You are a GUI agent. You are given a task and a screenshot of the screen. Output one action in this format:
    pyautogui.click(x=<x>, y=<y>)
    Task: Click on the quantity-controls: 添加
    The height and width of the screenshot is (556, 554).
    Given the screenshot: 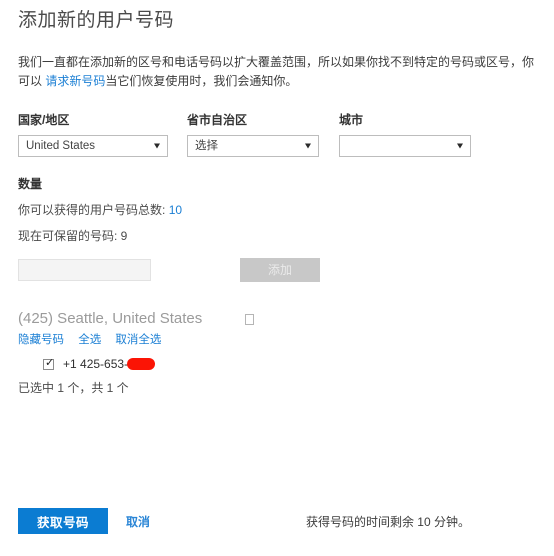 What is the action you would take?
    pyautogui.click(x=277, y=270)
    